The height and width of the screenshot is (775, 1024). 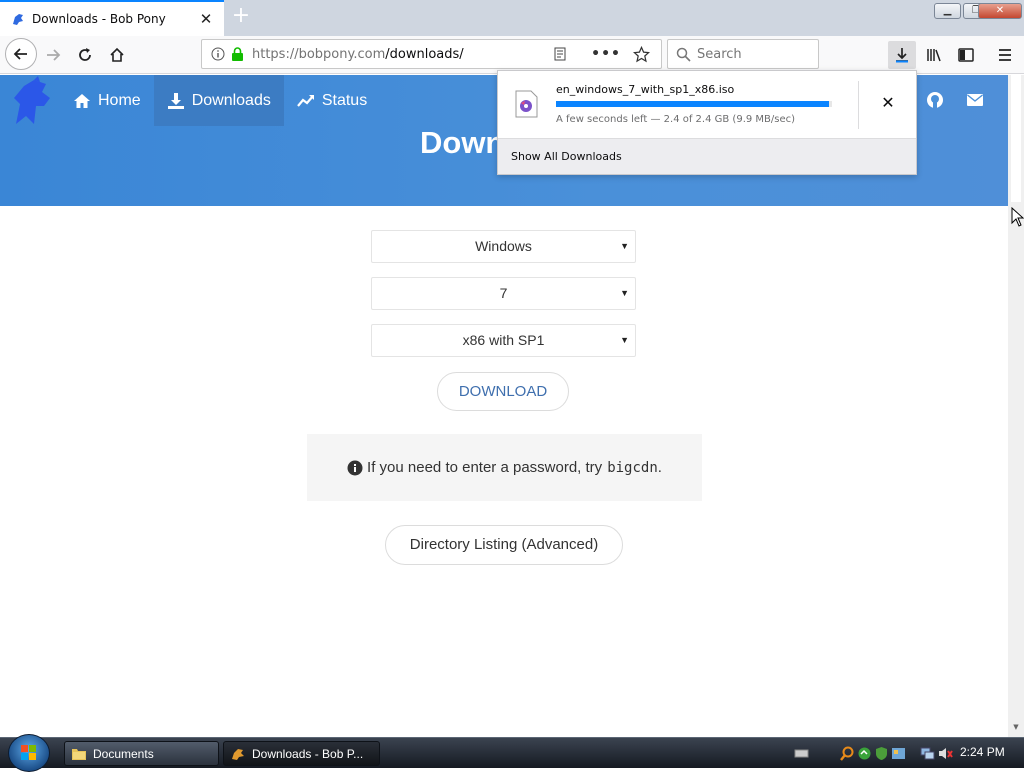 What do you see at coordinates (1016, 729) in the screenshot?
I see `scroll-down-icon: ▼` at bounding box center [1016, 729].